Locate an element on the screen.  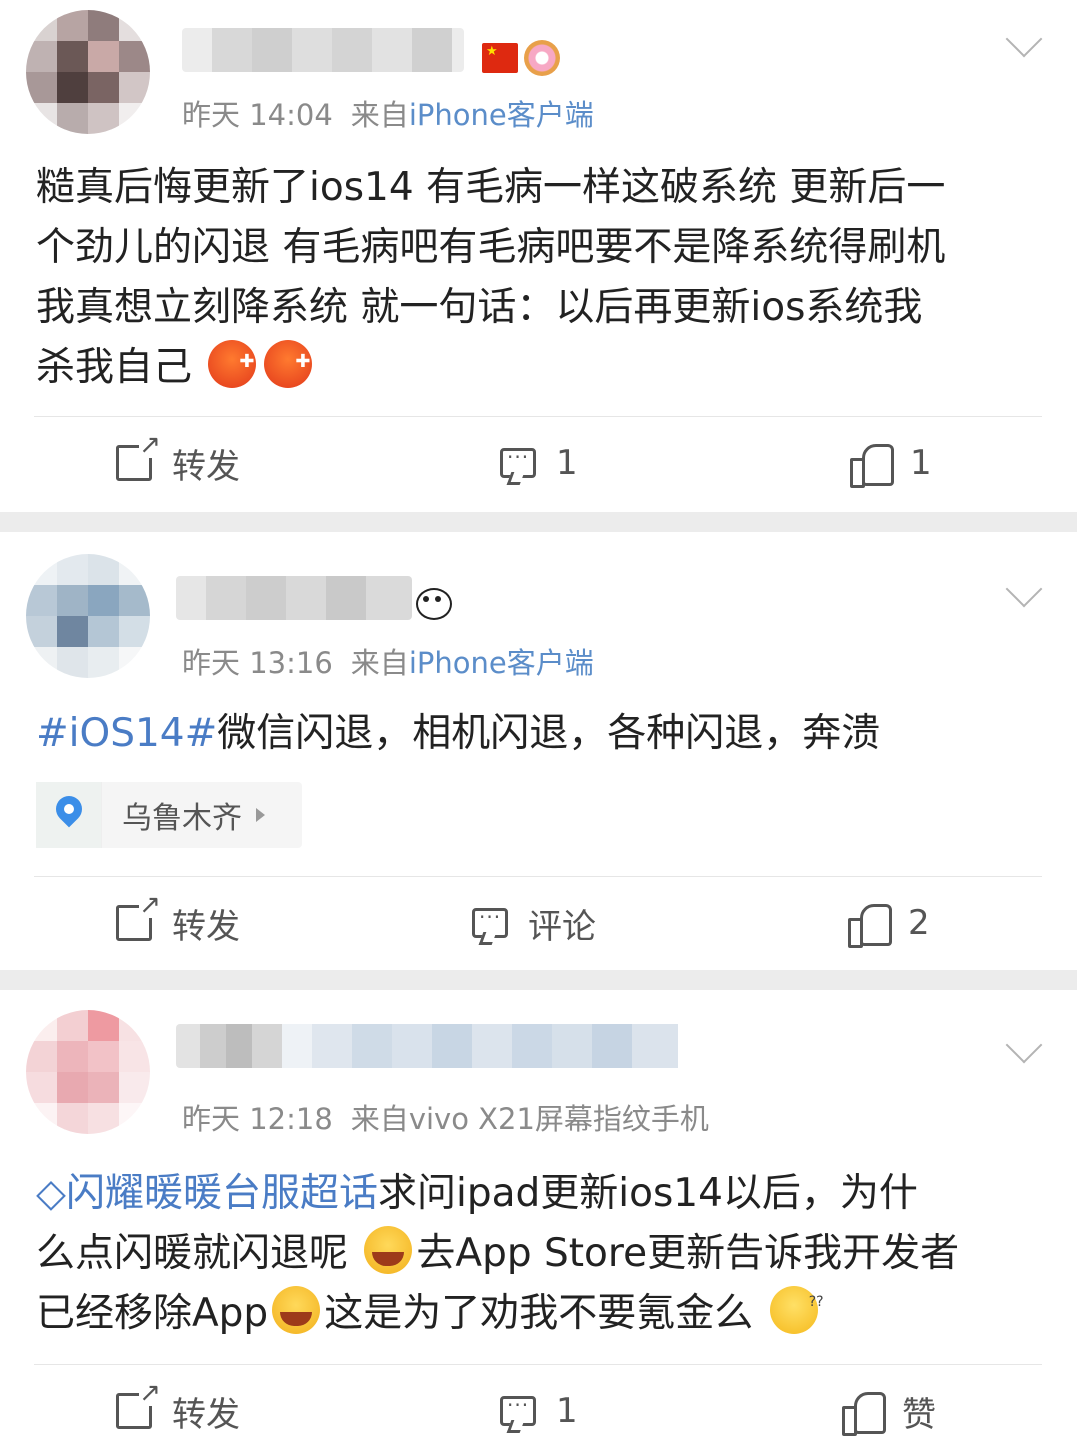
like-button: 赞 is located at coordinates (889, 1406).